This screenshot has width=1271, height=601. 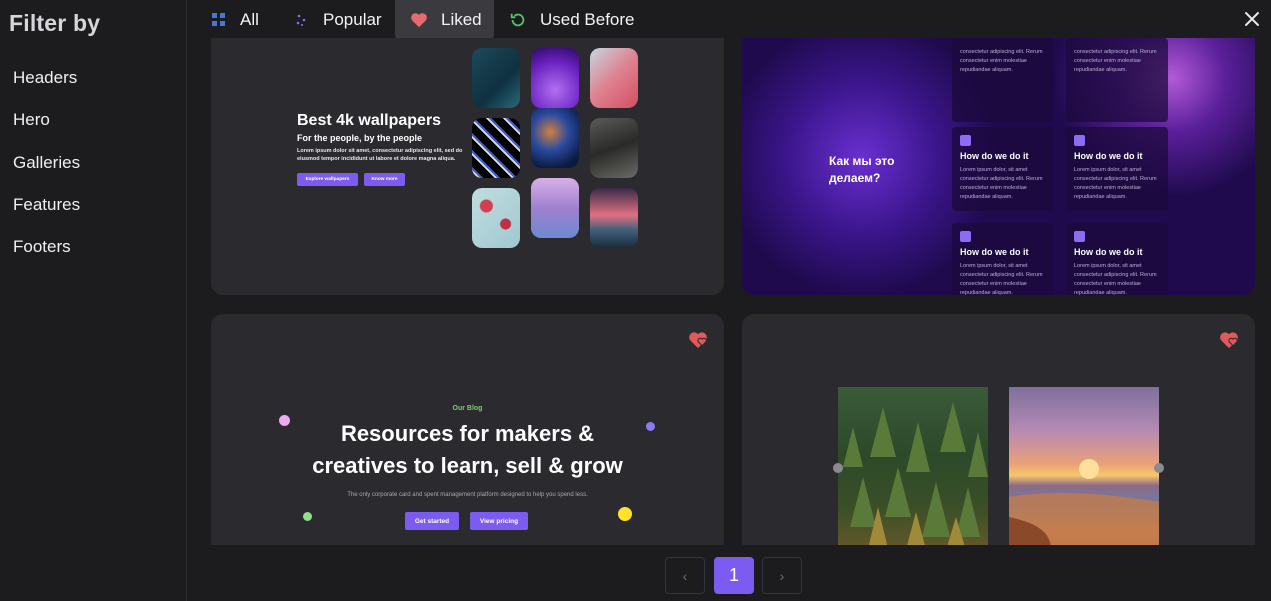 I want to click on blog-eyebrow: Our Blog, so click(x=467, y=408).